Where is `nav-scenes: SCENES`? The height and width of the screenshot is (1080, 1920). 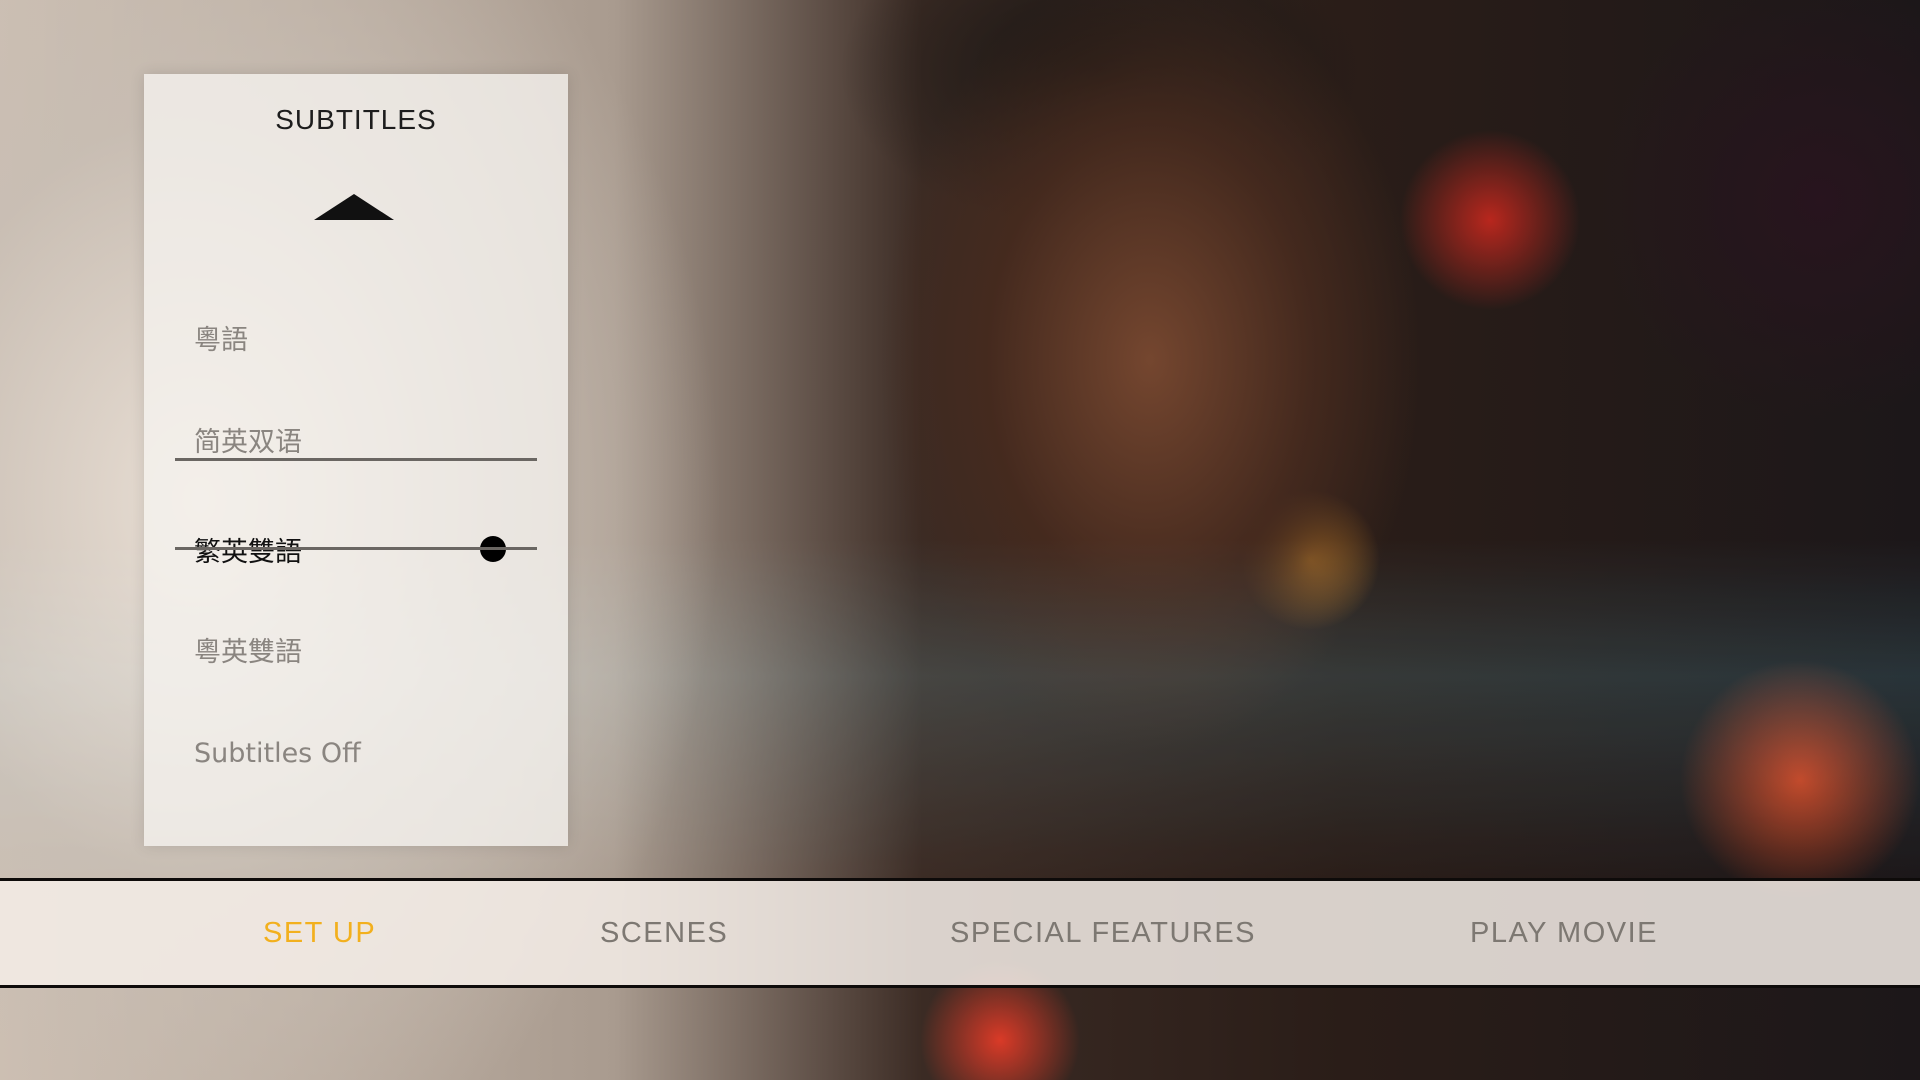
nav-scenes: SCENES is located at coordinates (664, 933).